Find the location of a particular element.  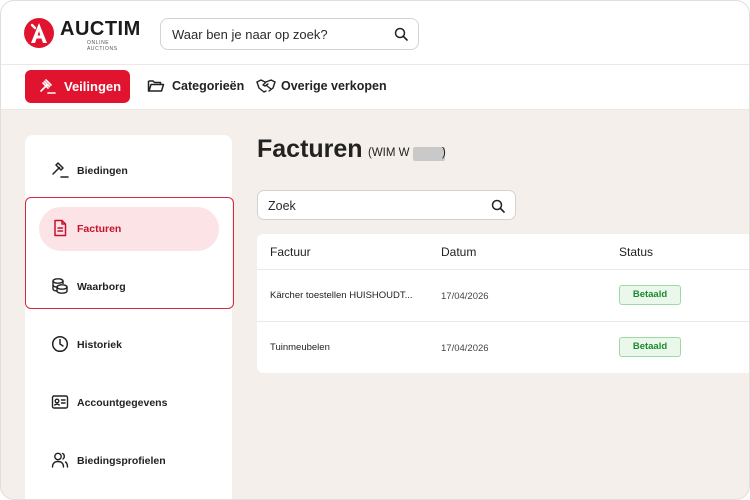

page-title: Facturen is located at coordinates (310, 149).